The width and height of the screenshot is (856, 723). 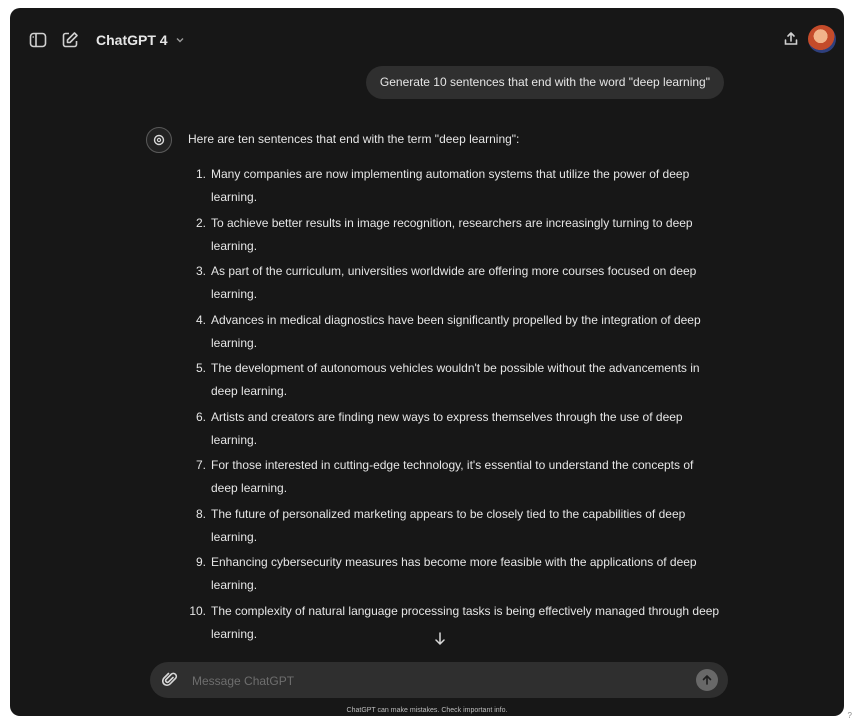 I want to click on sidebar-toggle-icon, so click(x=38, y=40).